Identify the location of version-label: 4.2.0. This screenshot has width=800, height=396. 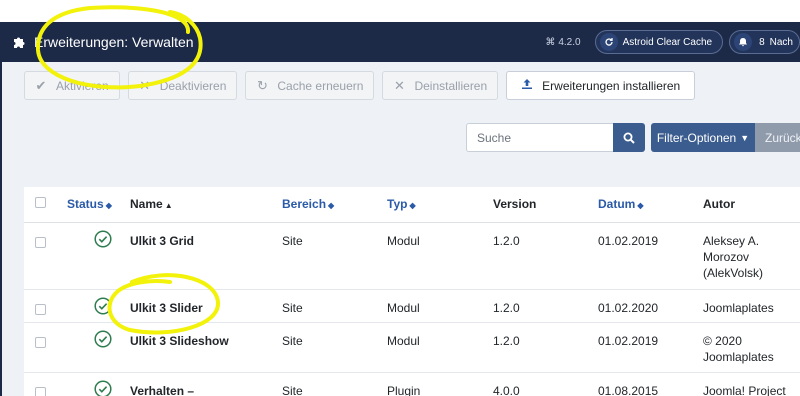
(569, 42).